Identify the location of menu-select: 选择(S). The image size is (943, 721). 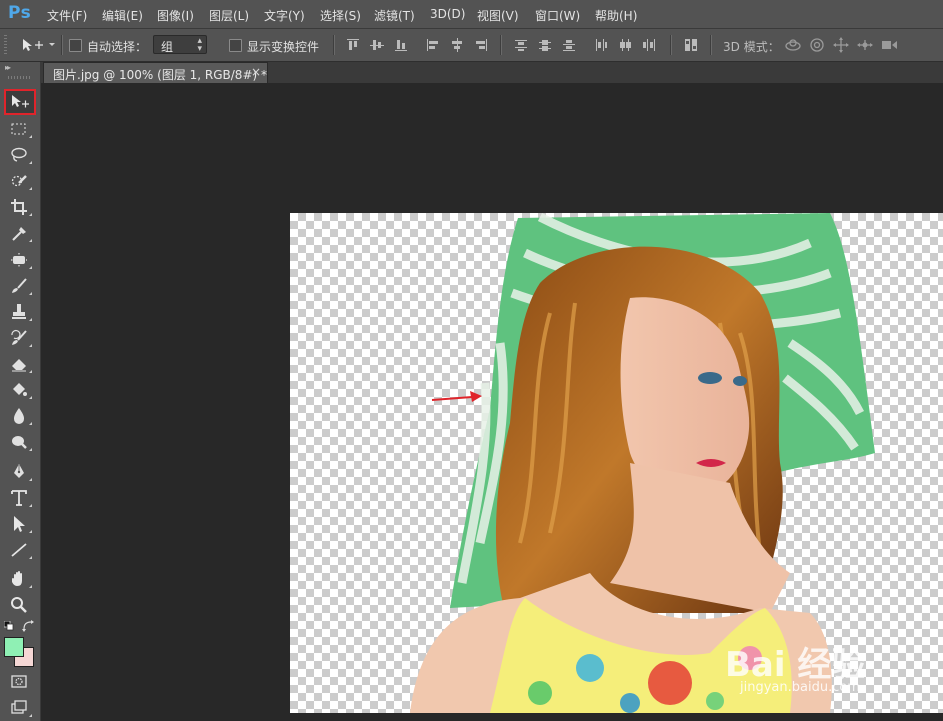
(340, 15).